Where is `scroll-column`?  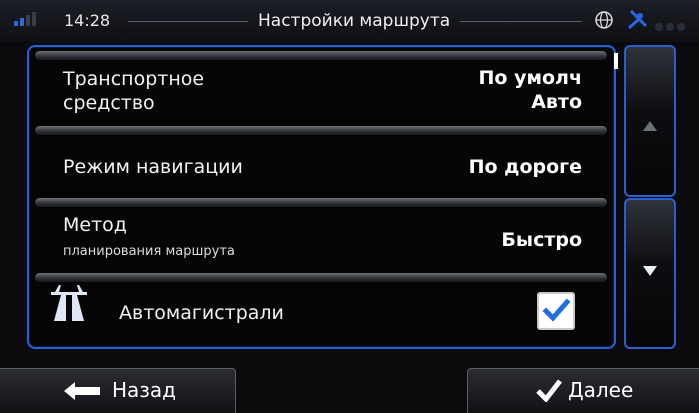
scroll-column is located at coordinates (645, 197).